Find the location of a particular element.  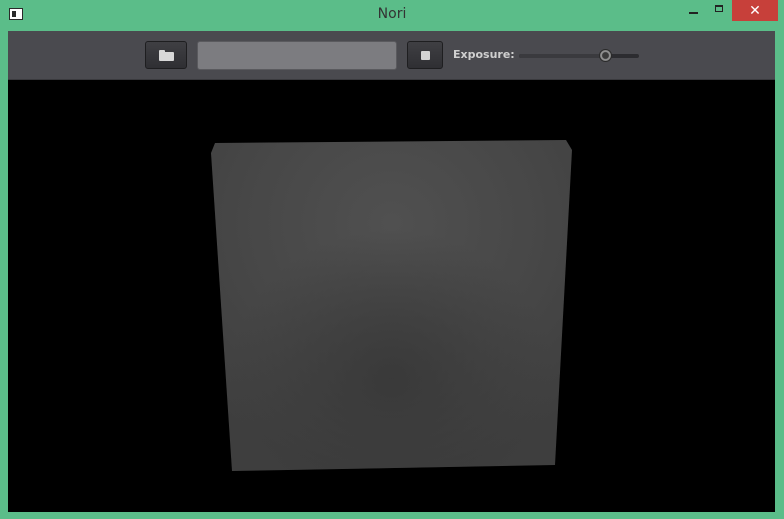

exposure-slider-fill is located at coordinates (562, 56).